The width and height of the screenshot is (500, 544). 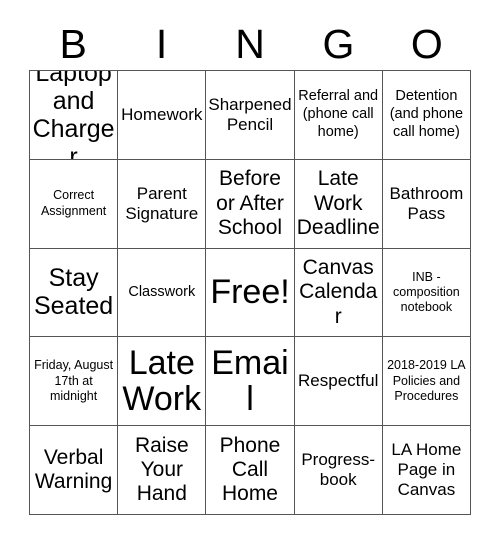 I want to click on bingo-cell: Raise Your Hand, so click(x=162, y=470).